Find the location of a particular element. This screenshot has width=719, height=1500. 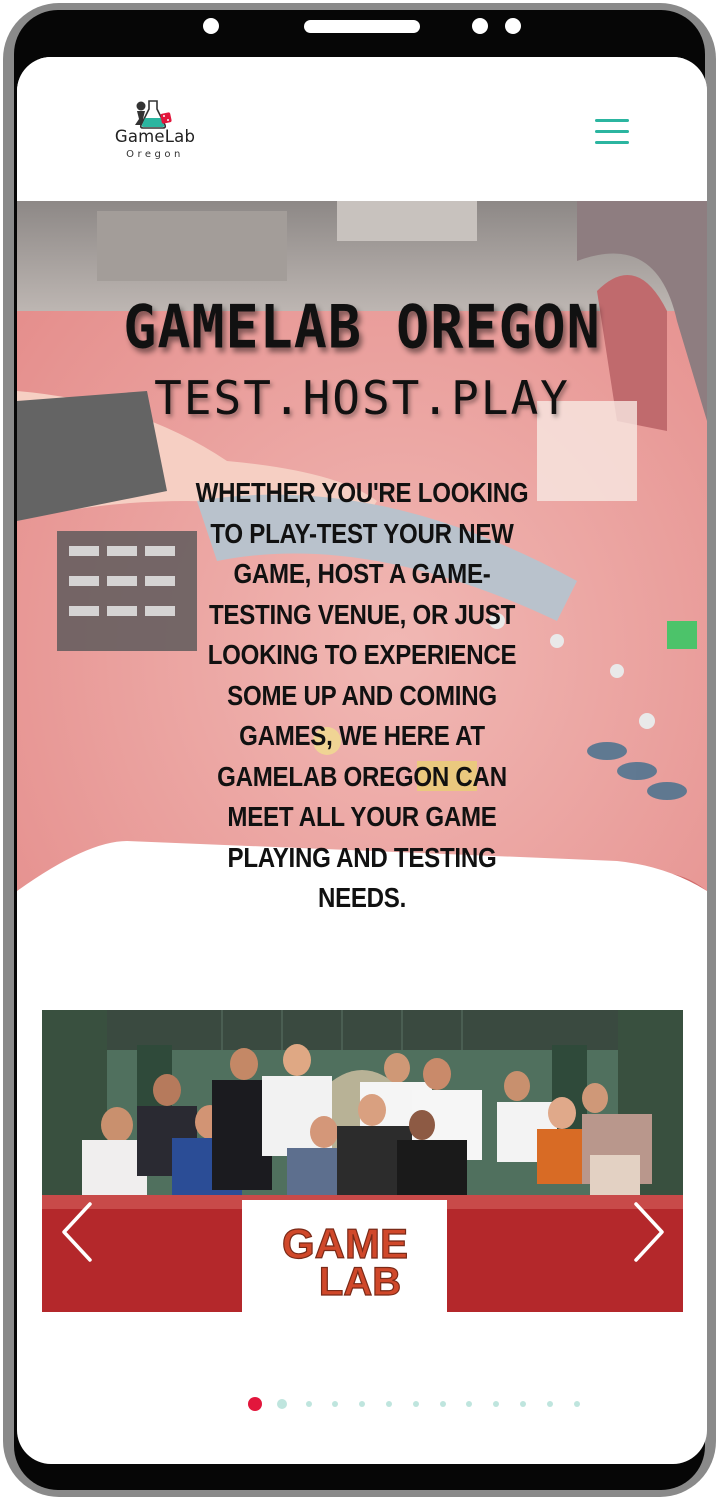

site-header: GameLab Oregon is located at coordinates (362, 129).